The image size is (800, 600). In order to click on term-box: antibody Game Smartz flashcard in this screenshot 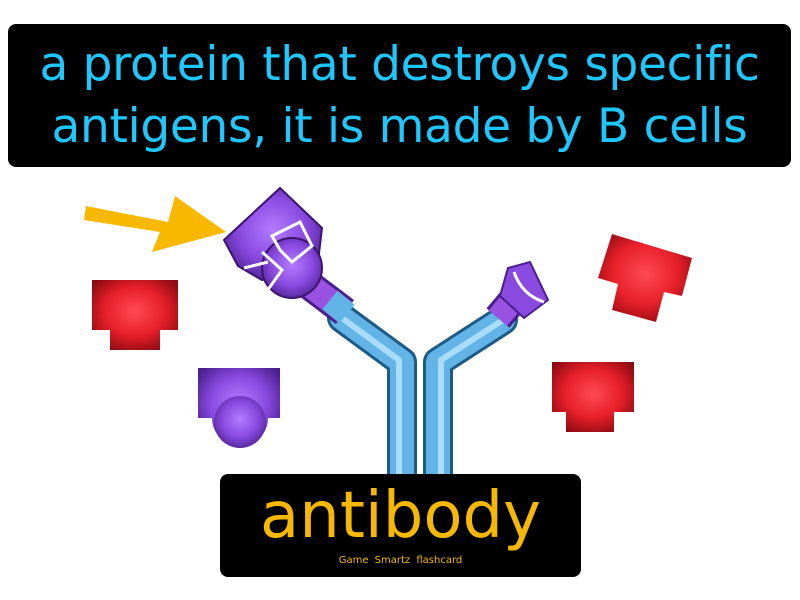, I will do `click(400, 525)`.